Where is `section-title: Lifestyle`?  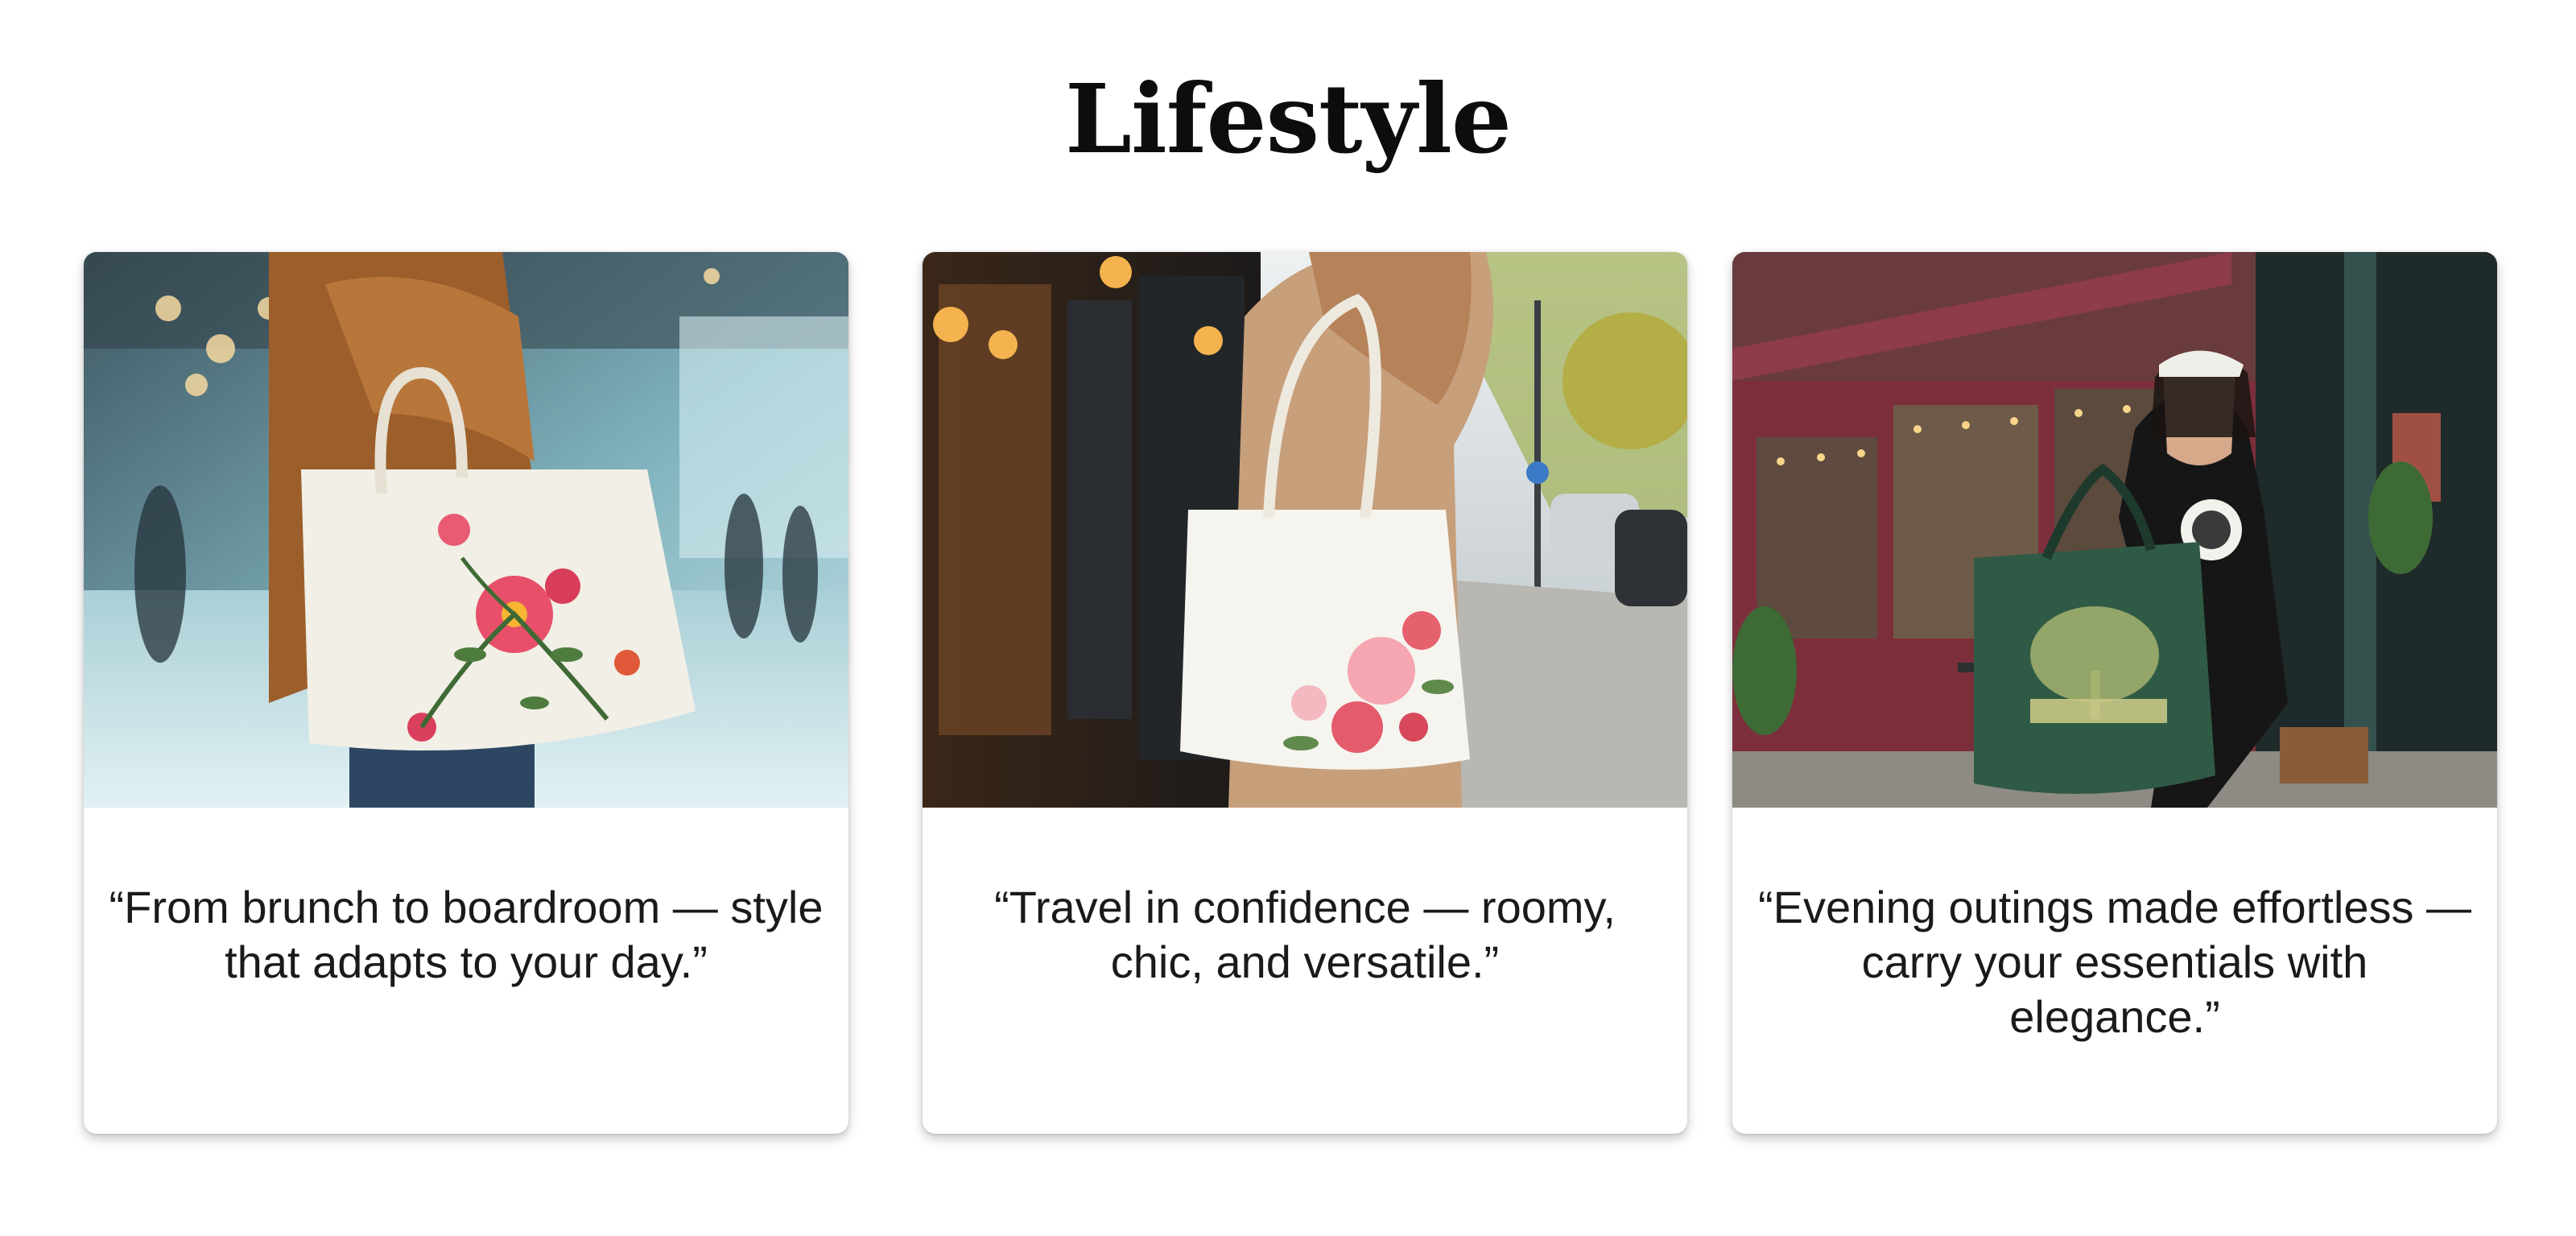
section-title: Lifestyle is located at coordinates (1288, 119).